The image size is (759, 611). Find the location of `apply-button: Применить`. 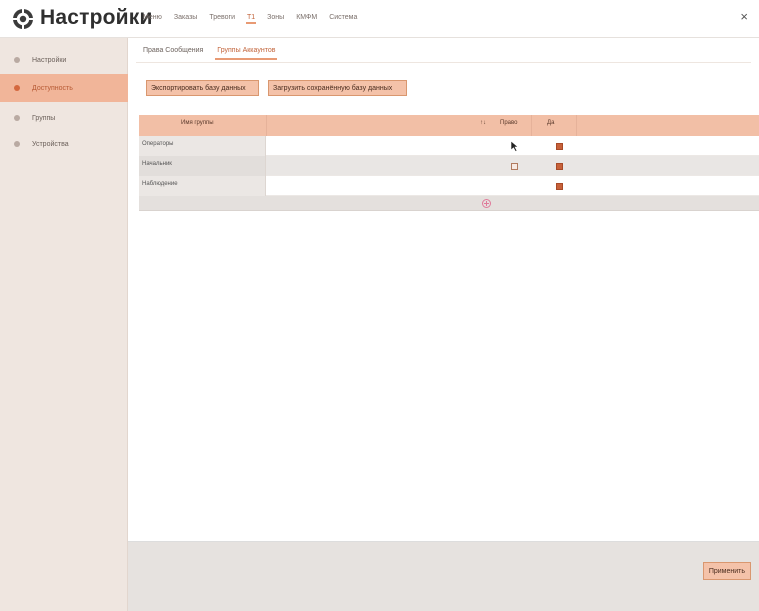

apply-button: Применить is located at coordinates (726, 571).